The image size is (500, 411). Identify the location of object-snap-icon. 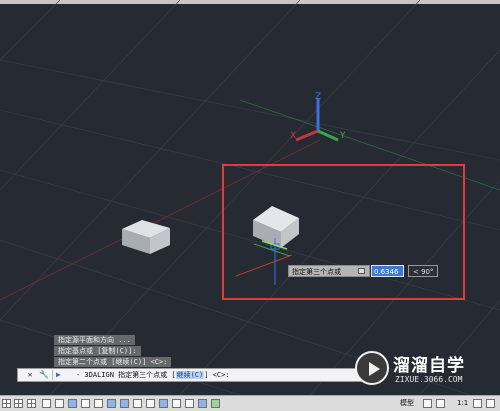
(111, 403).